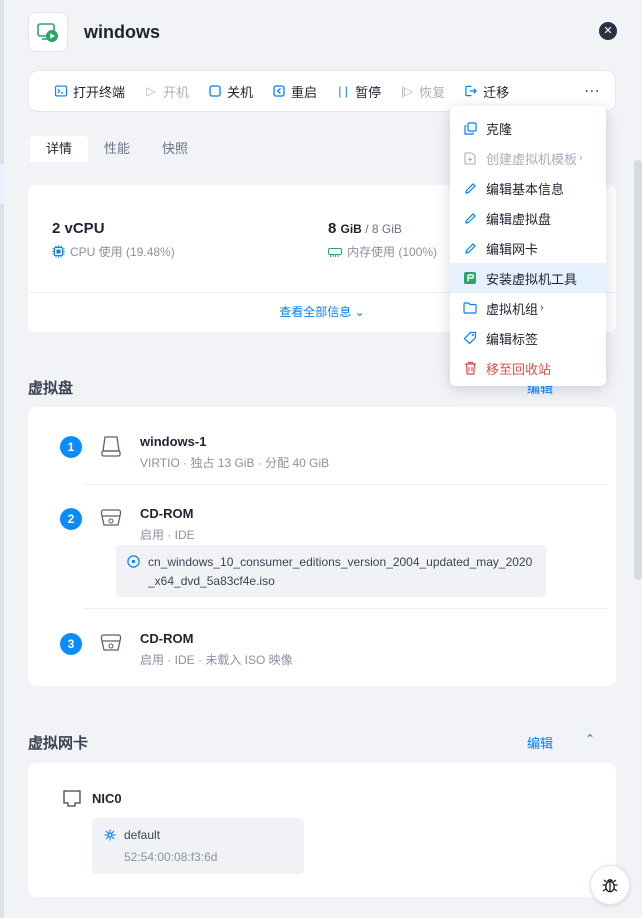 Image resolution: width=642 pixels, height=918 pixels. I want to click on play-icon: ▷, so click(151, 91).